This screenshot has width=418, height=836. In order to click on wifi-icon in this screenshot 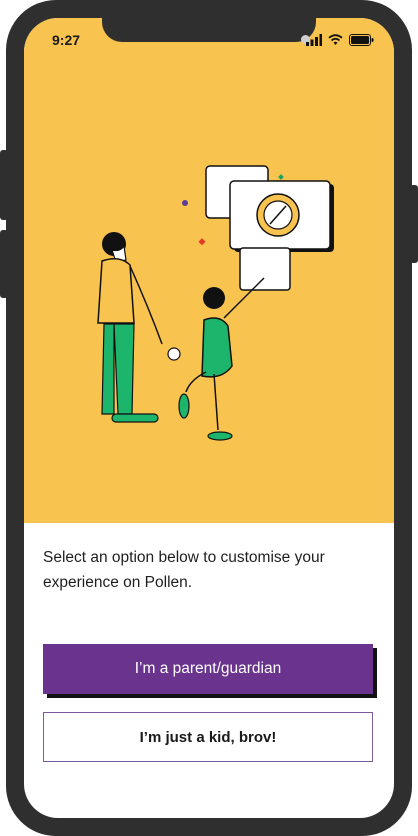, I will do `click(335, 39)`.